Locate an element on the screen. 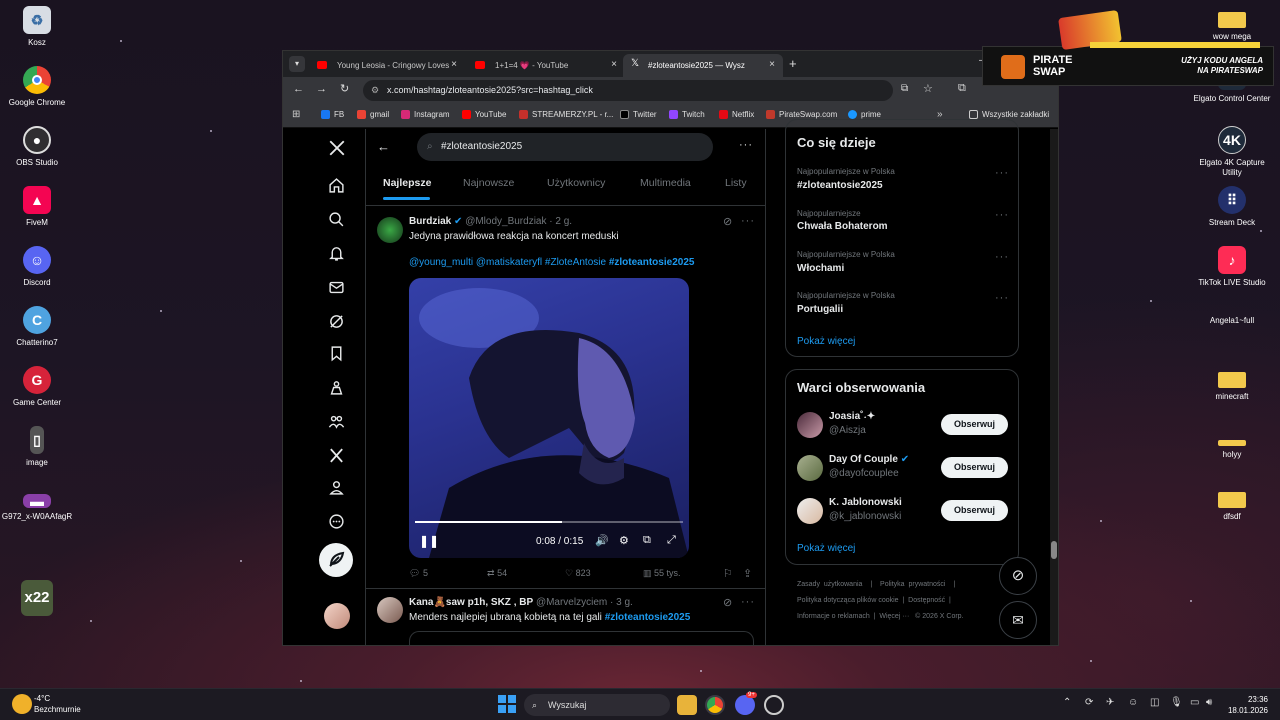  tab-latest: Najnowsze is located at coordinates (488, 183).